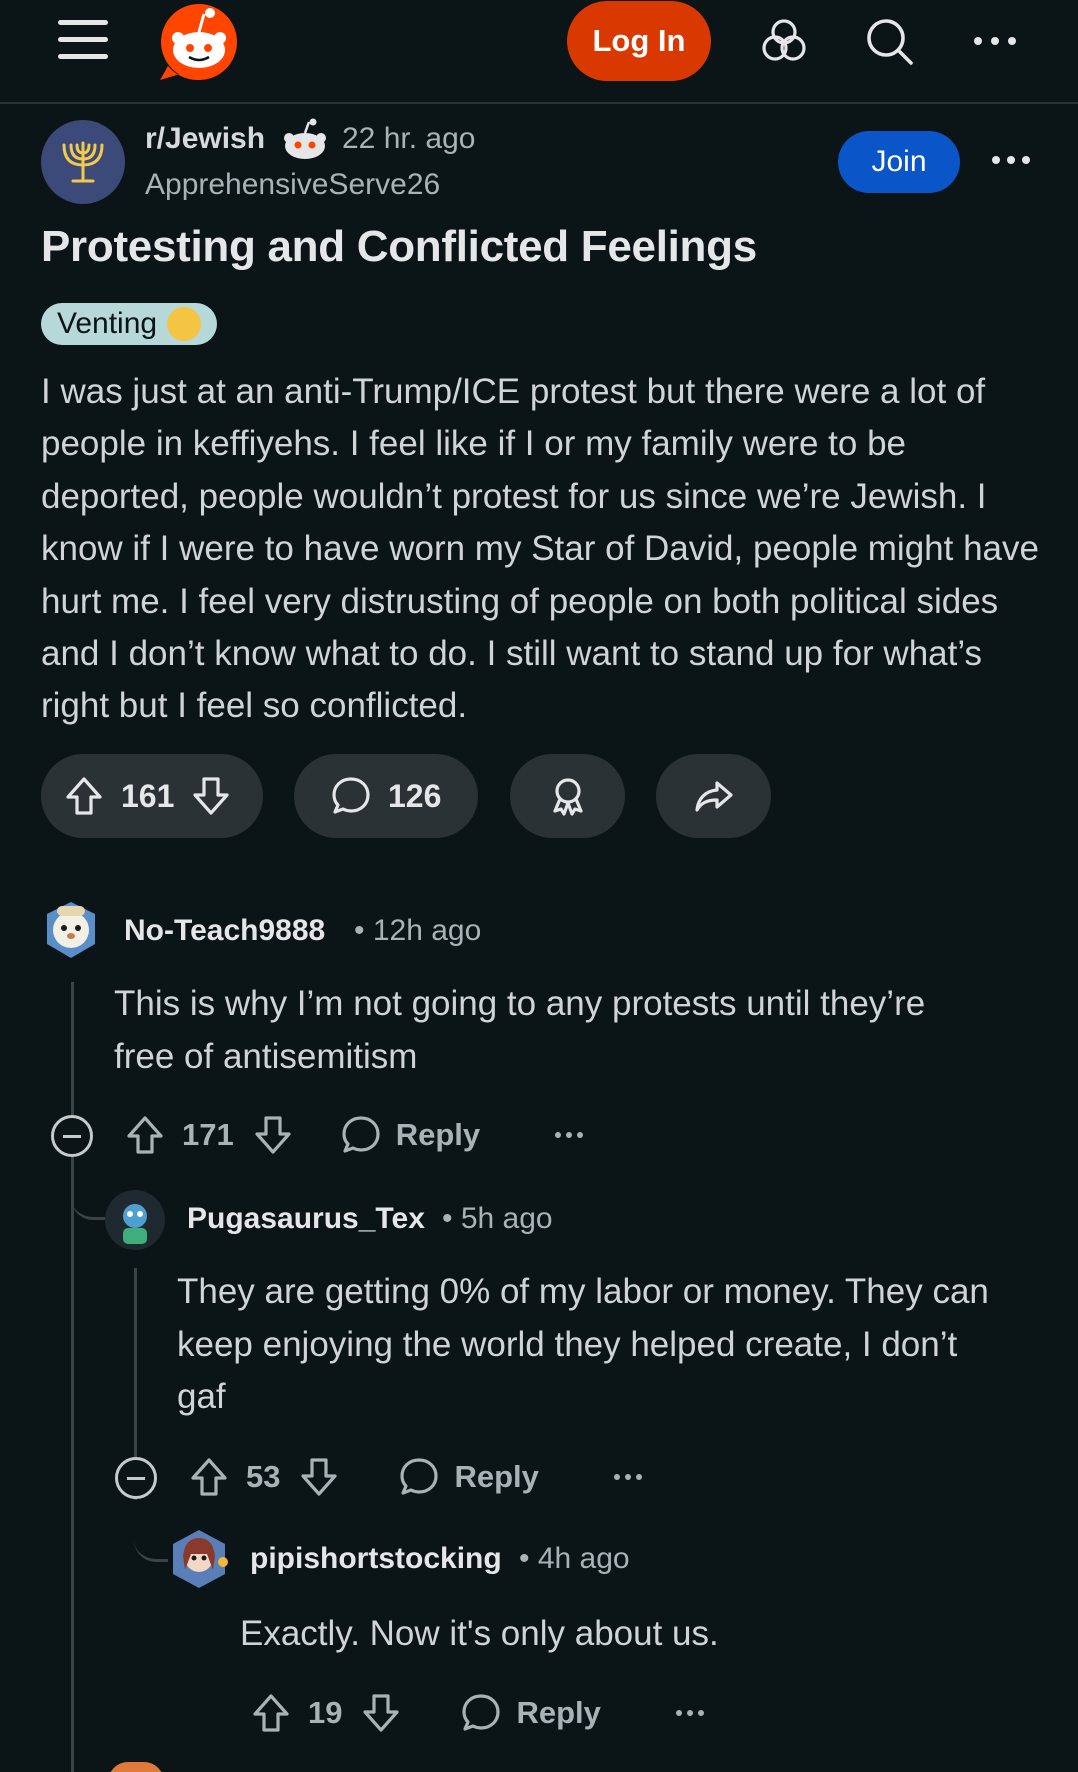  I want to click on award-button, so click(567, 796).